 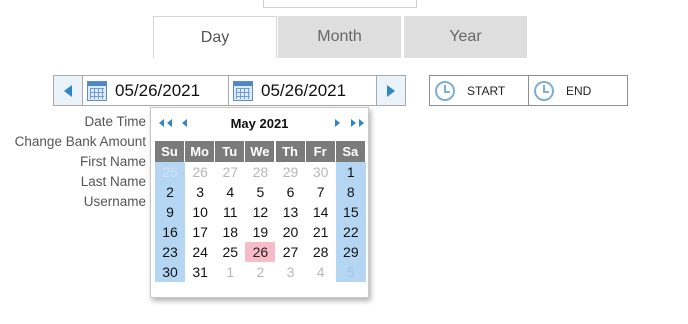 I want to click on calendar-day: 14, so click(x=321, y=212).